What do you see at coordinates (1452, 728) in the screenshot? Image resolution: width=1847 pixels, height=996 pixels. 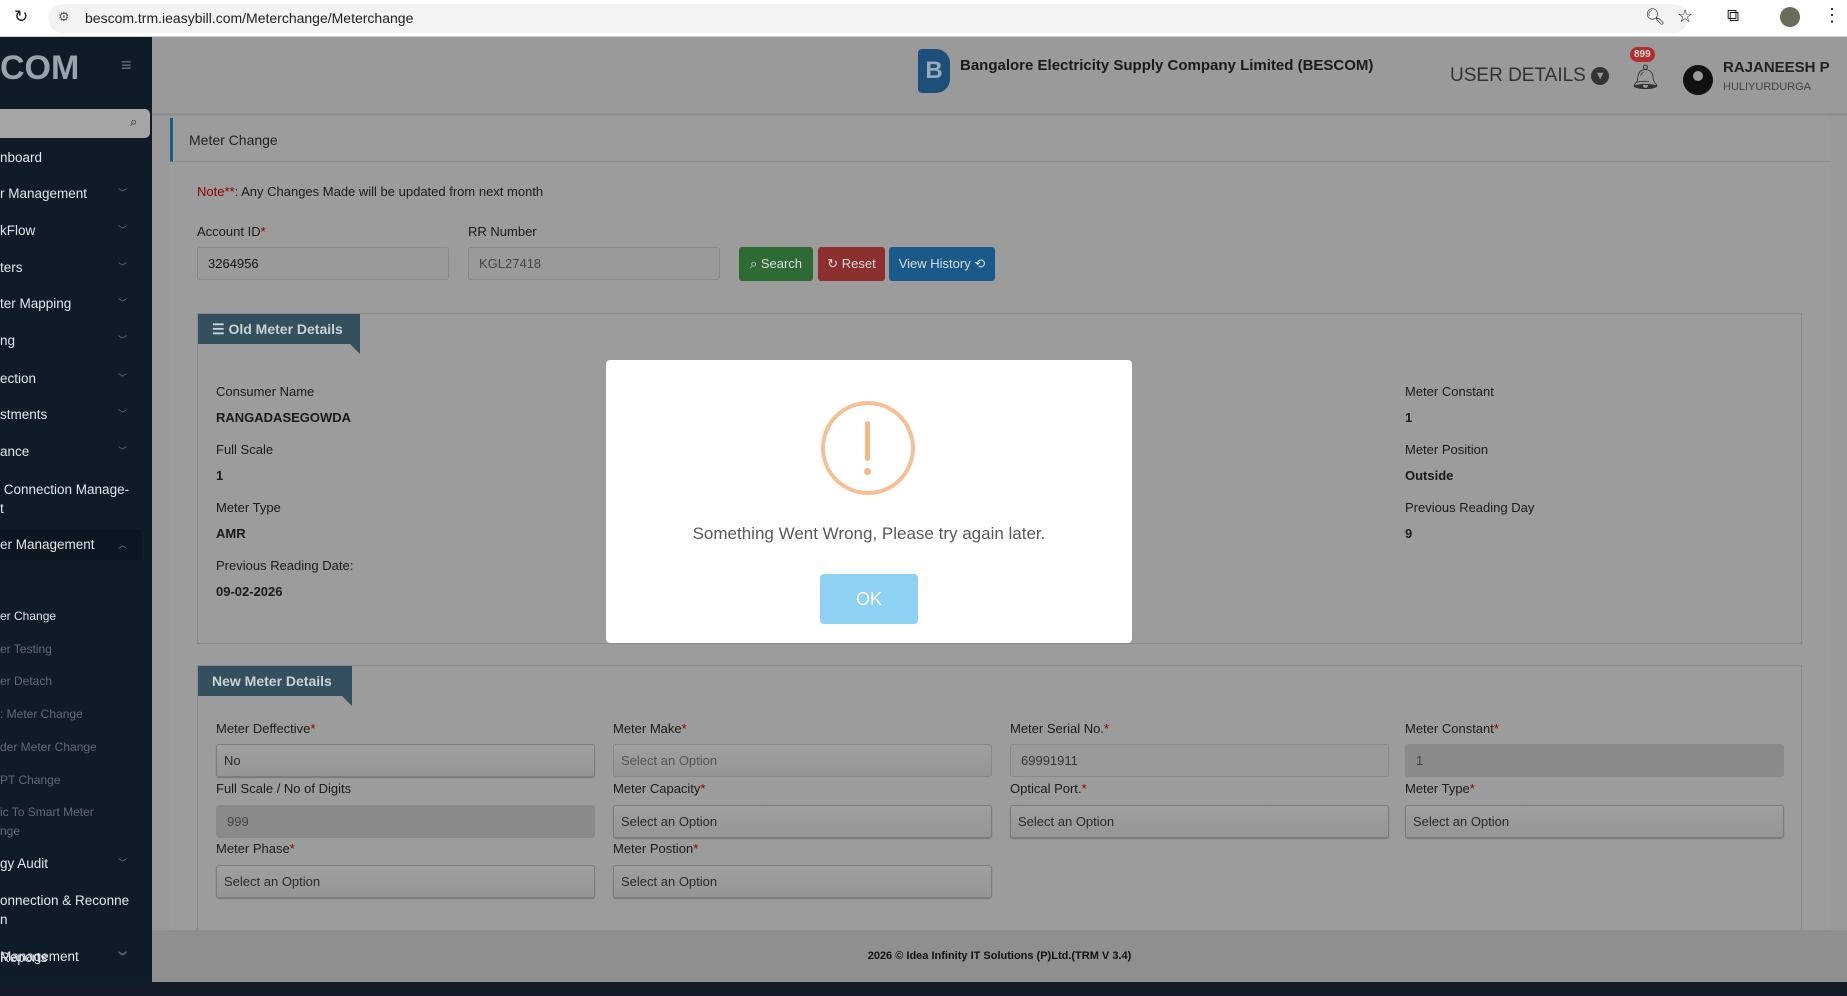 I see `field-label: Meter Constant*` at bounding box center [1452, 728].